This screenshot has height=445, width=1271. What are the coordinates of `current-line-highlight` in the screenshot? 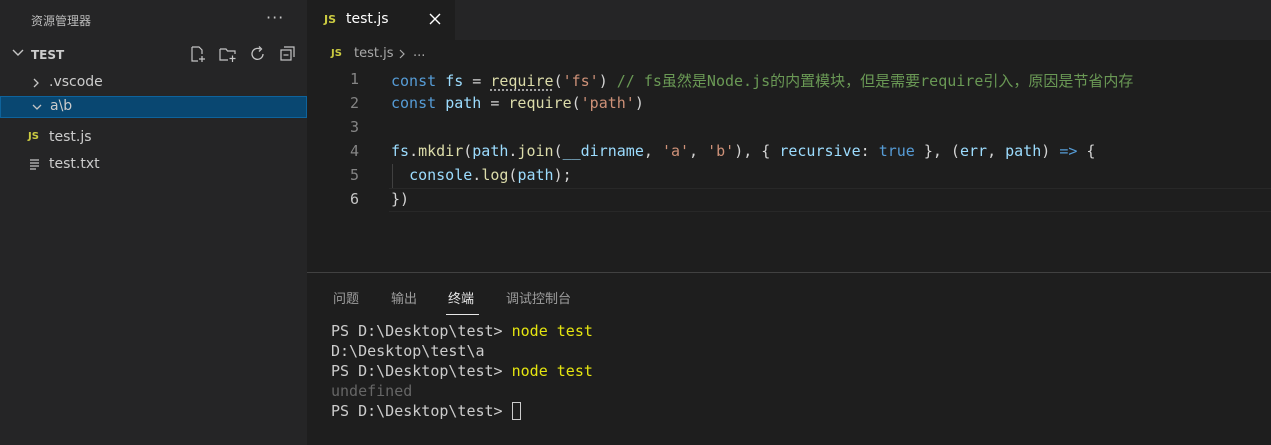 It's located at (830, 200).